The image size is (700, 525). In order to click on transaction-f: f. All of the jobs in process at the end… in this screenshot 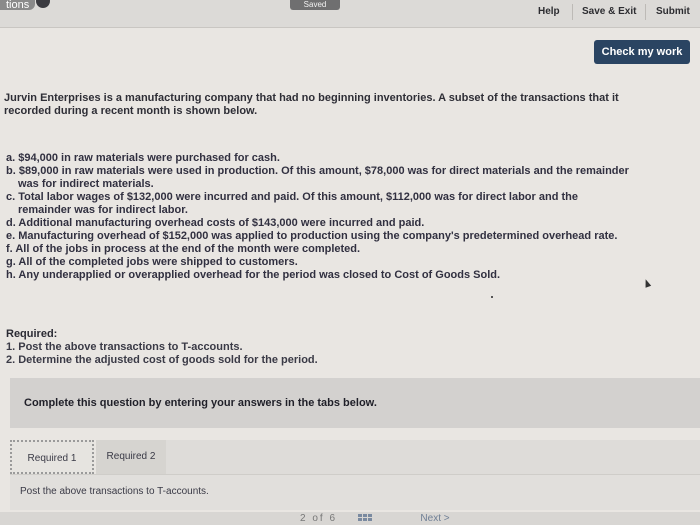, I will do `click(183, 249)`.